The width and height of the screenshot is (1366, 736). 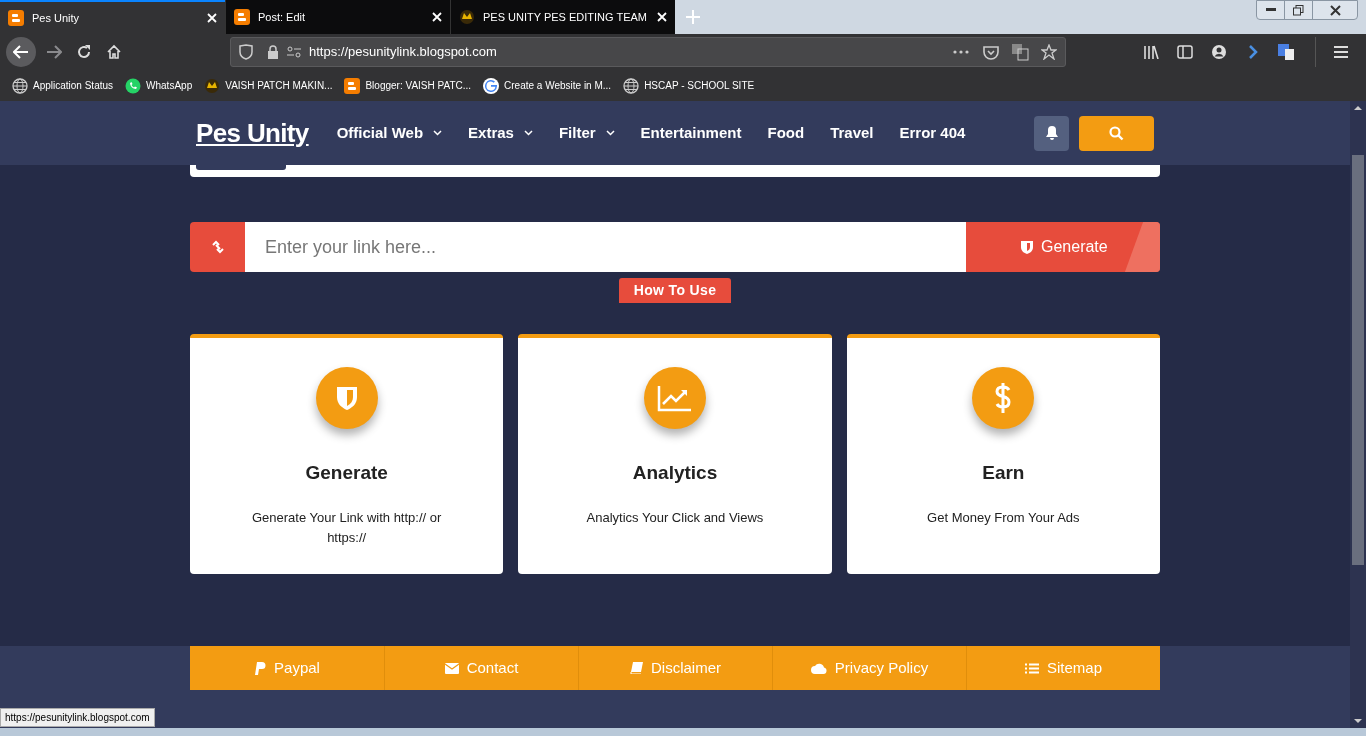 I want to click on scroll-down-icon, so click(x=1358, y=721).